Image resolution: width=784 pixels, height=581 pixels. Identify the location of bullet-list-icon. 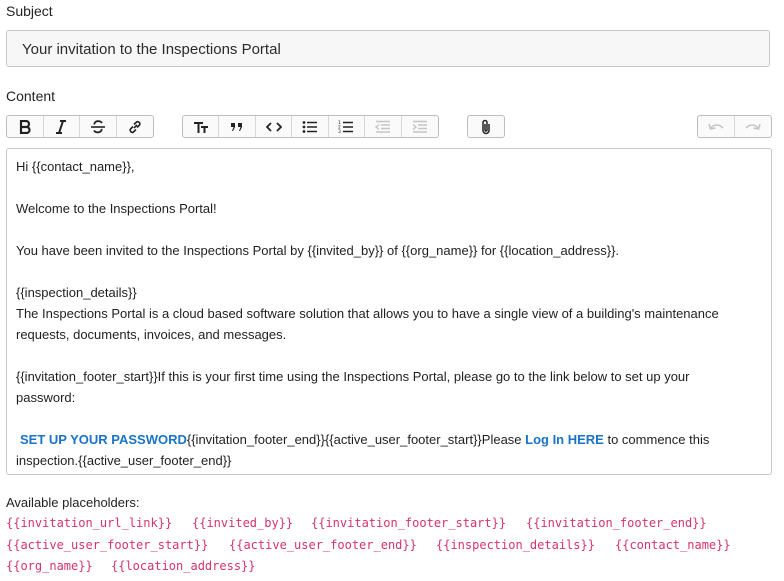
(310, 127).